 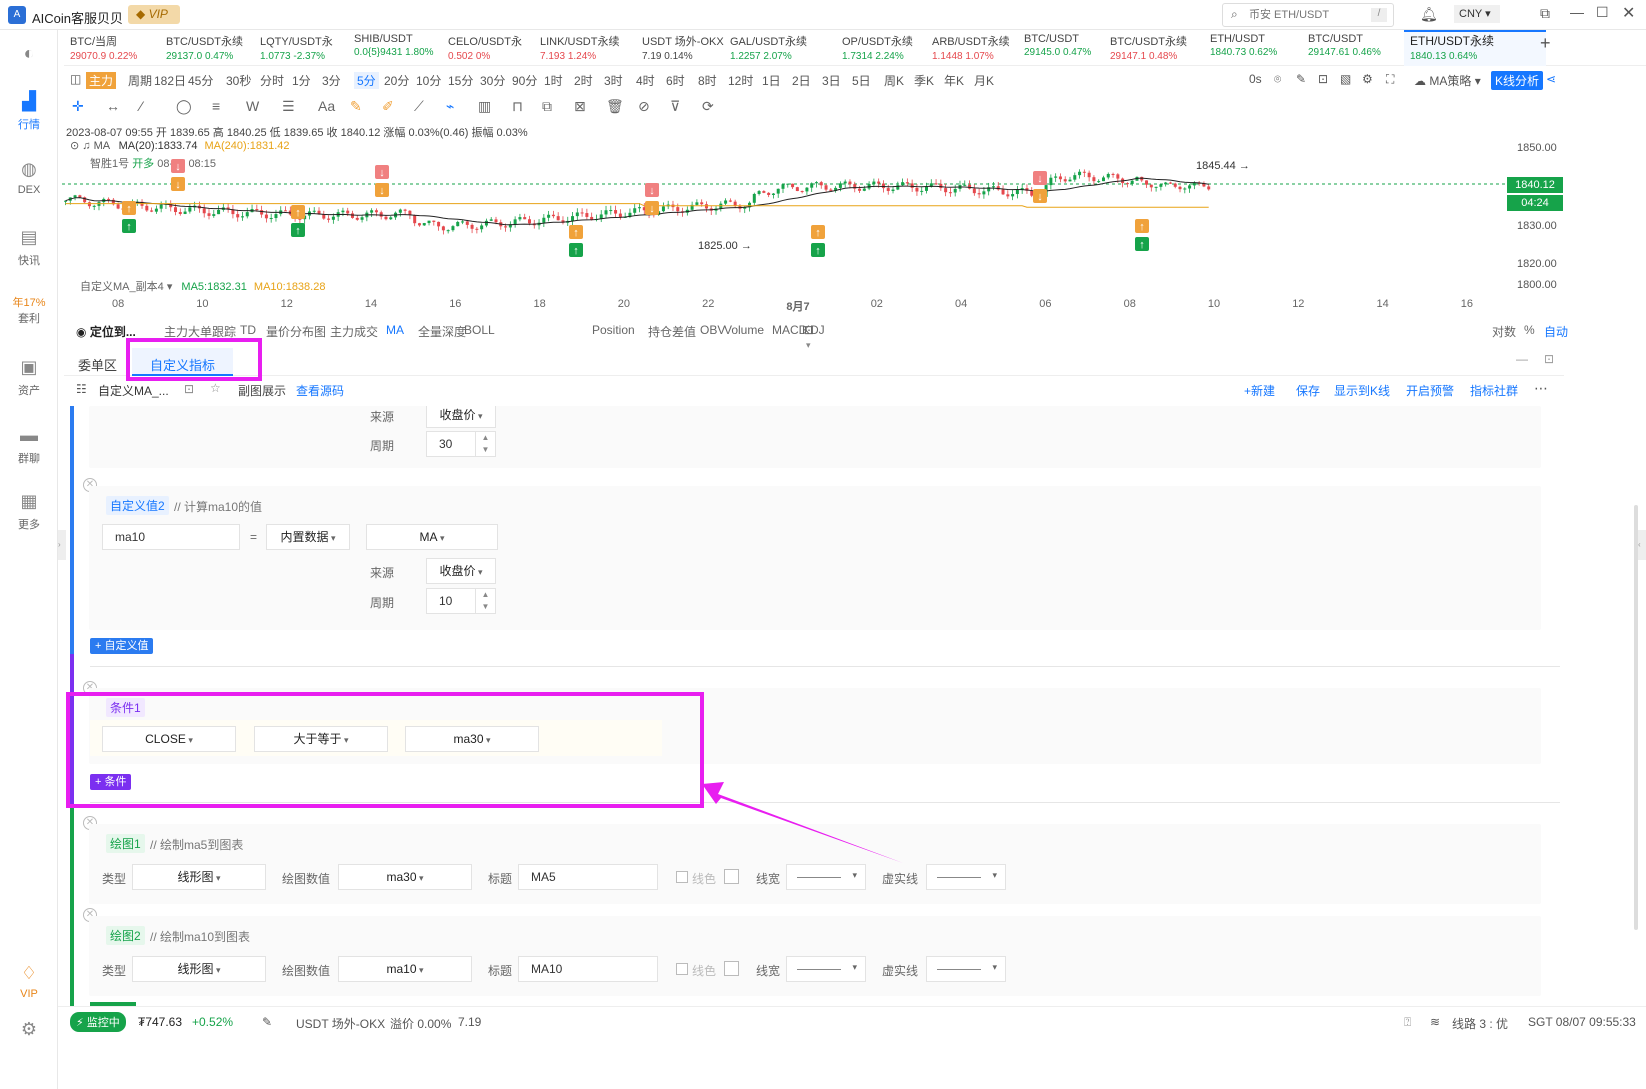 What do you see at coordinates (588, 877) in the screenshot?
I see `plot-1-title-input` at bounding box center [588, 877].